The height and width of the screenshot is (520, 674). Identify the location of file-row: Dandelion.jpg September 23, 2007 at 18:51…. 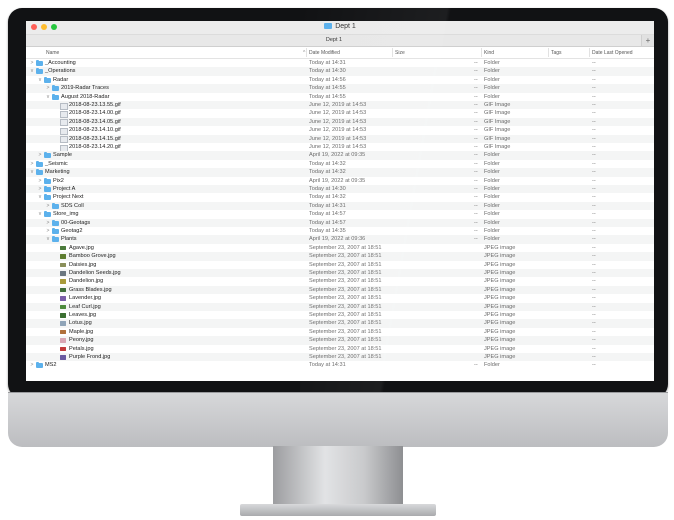
(340, 281).